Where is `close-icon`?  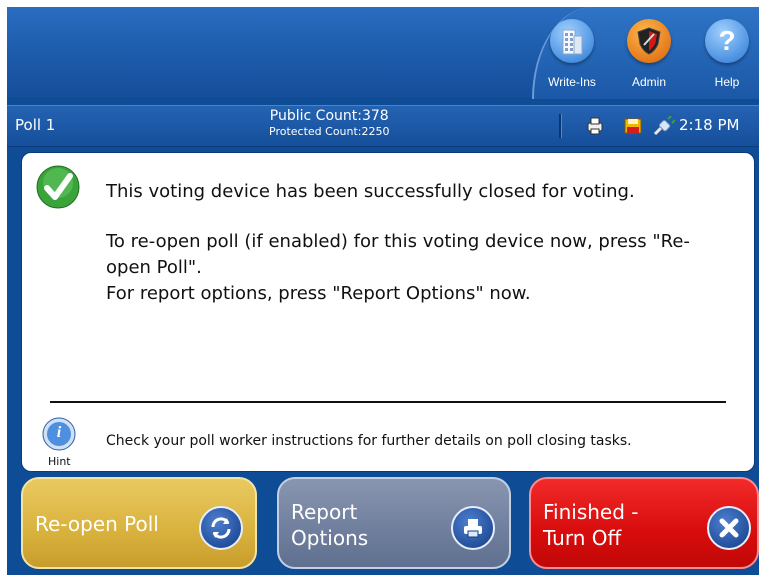 close-icon is located at coordinates (729, 528).